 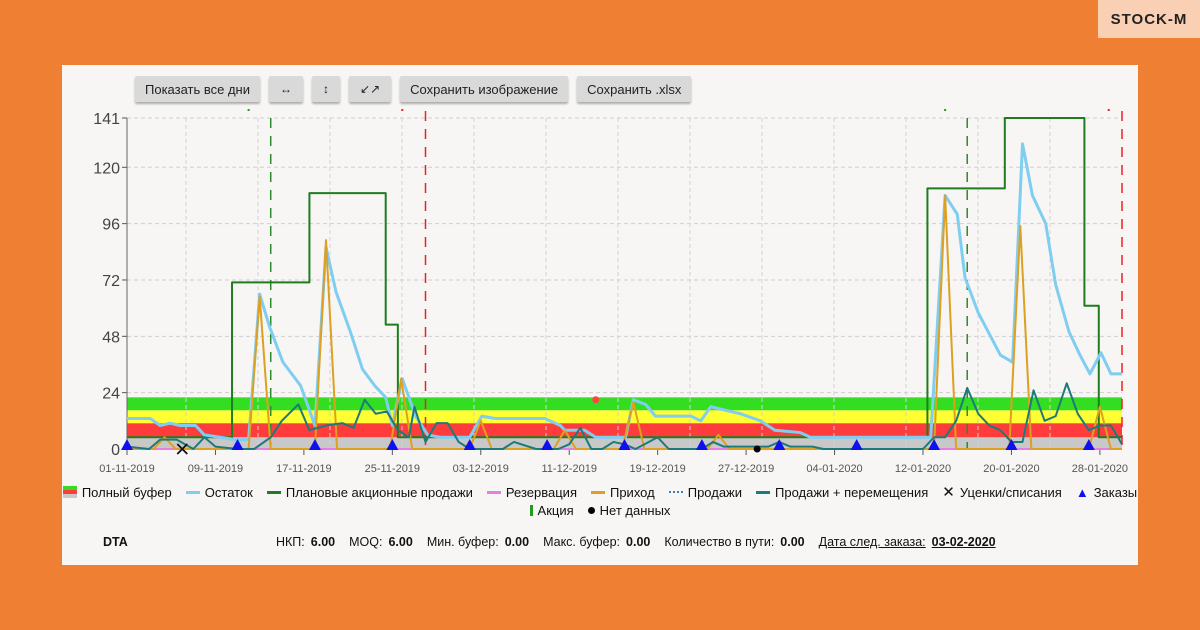 What do you see at coordinates (834, 469) in the screenshot?
I see `x-tick-label: 04-01-2020` at bounding box center [834, 469].